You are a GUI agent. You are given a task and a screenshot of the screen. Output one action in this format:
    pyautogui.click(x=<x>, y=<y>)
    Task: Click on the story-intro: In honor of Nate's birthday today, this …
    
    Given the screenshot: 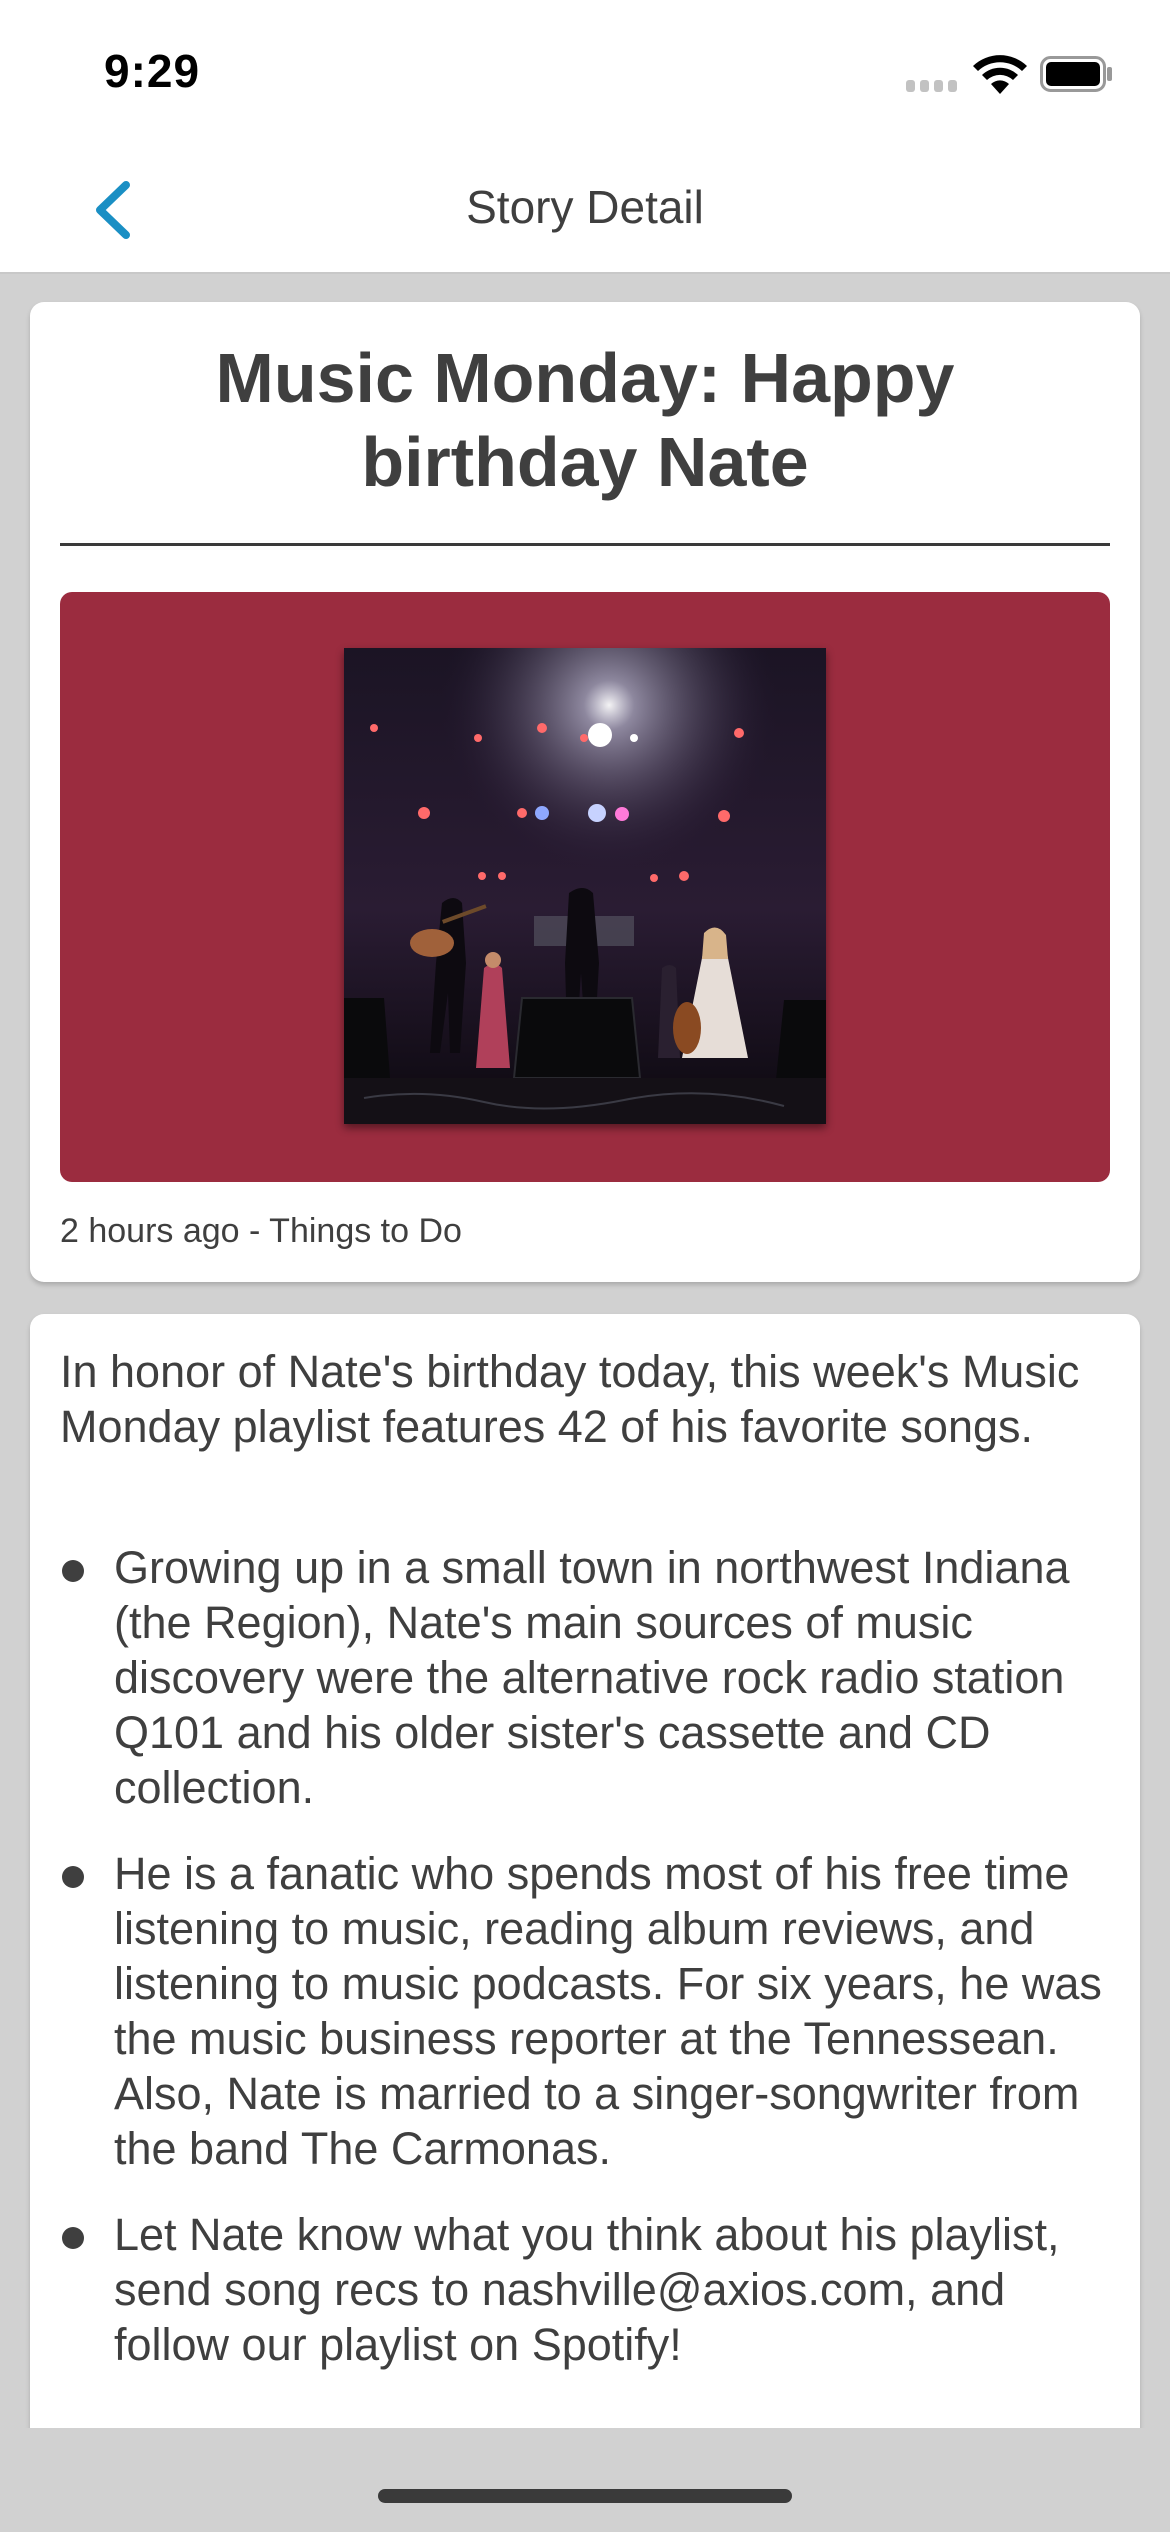 What is the action you would take?
    pyautogui.click(x=570, y=1399)
    